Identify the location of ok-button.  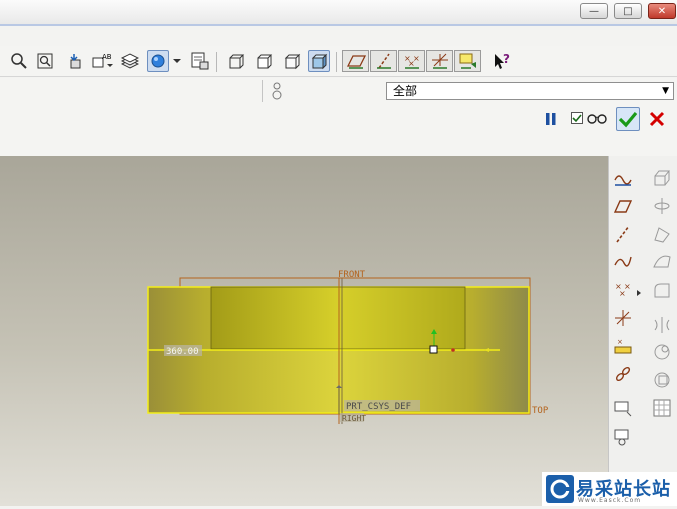
(628, 119).